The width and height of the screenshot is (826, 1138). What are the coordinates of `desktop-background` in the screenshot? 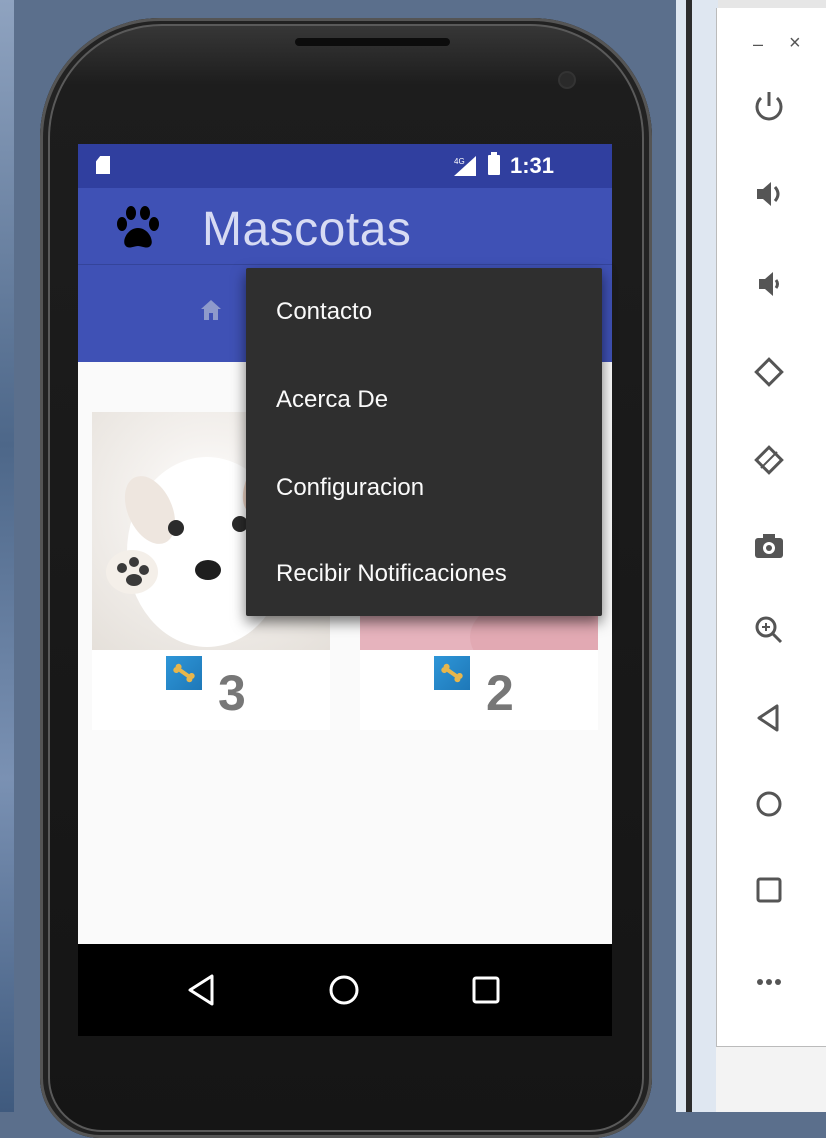 It's located at (7, 556).